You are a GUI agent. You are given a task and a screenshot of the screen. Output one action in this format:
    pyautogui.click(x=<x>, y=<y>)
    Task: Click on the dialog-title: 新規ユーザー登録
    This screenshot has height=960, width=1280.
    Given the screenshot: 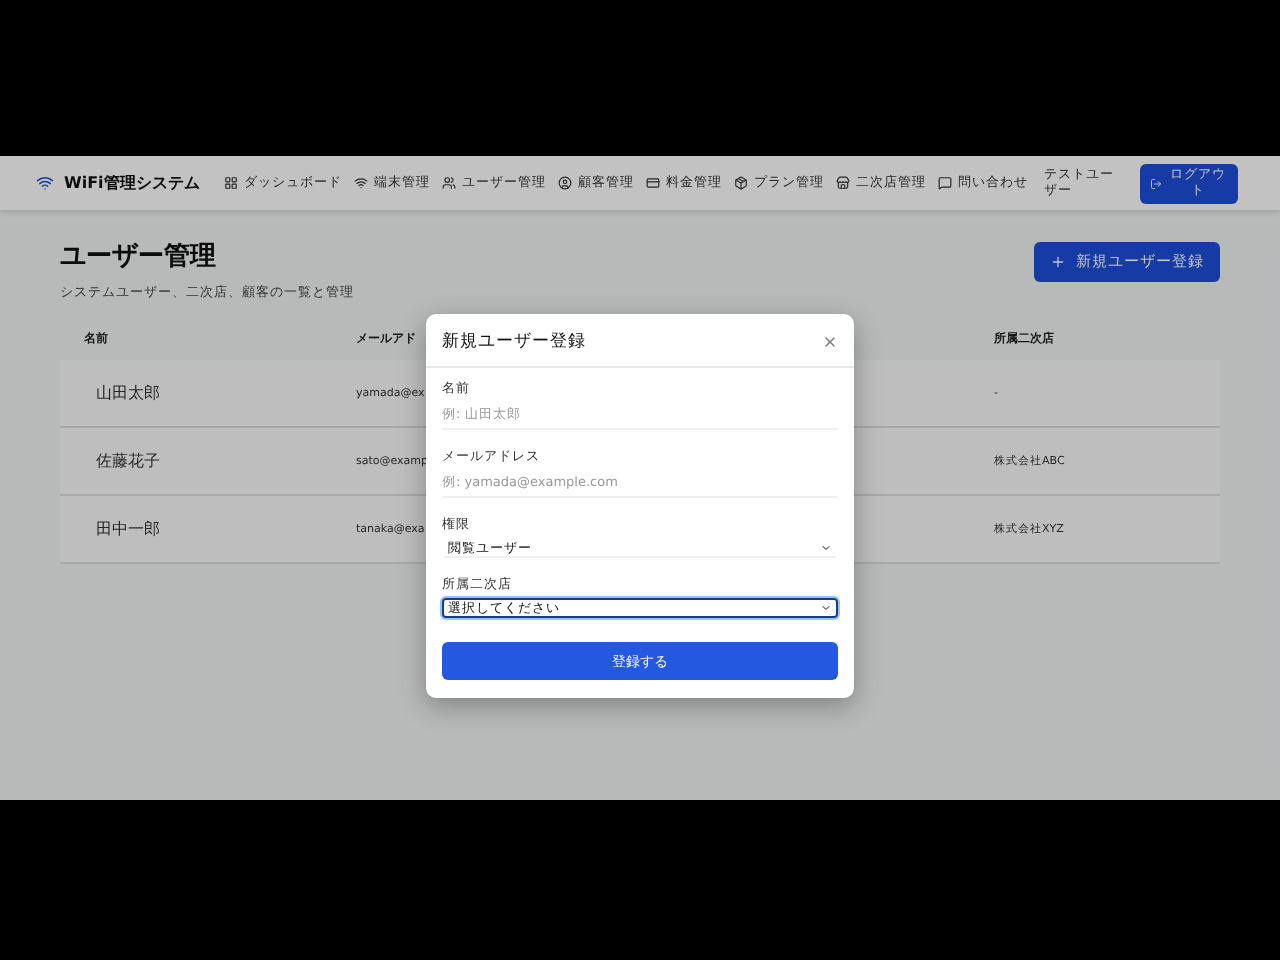 What is the action you would take?
    pyautogui.click(x=514, y=342)
    